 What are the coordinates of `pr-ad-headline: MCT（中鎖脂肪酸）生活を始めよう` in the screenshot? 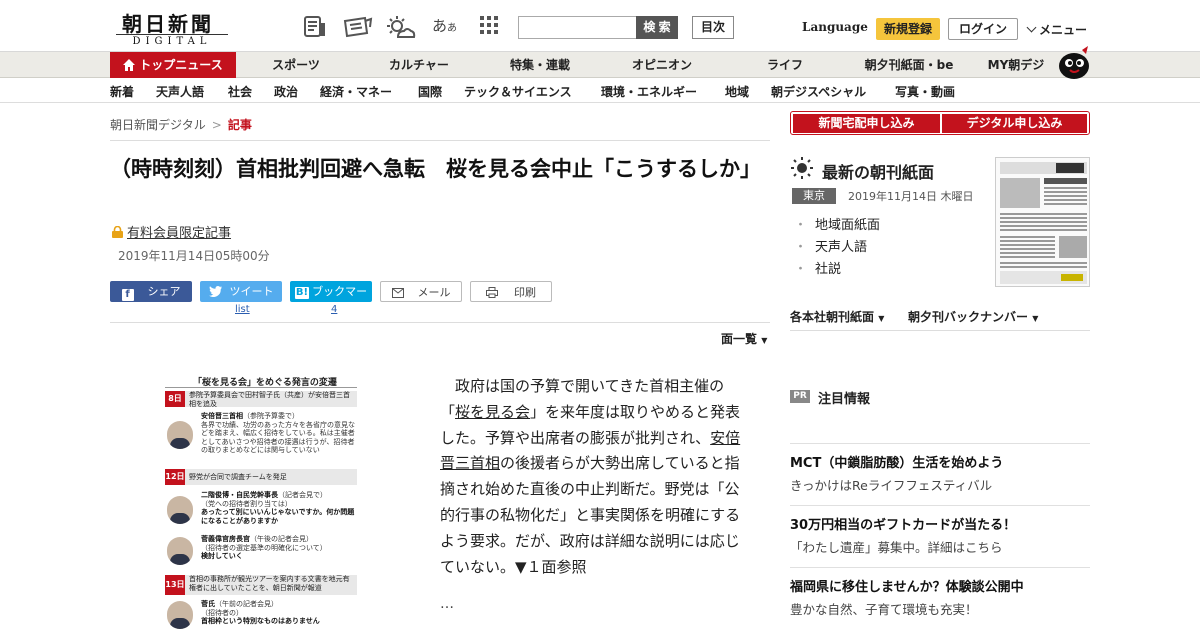 It's located at (896, 461).